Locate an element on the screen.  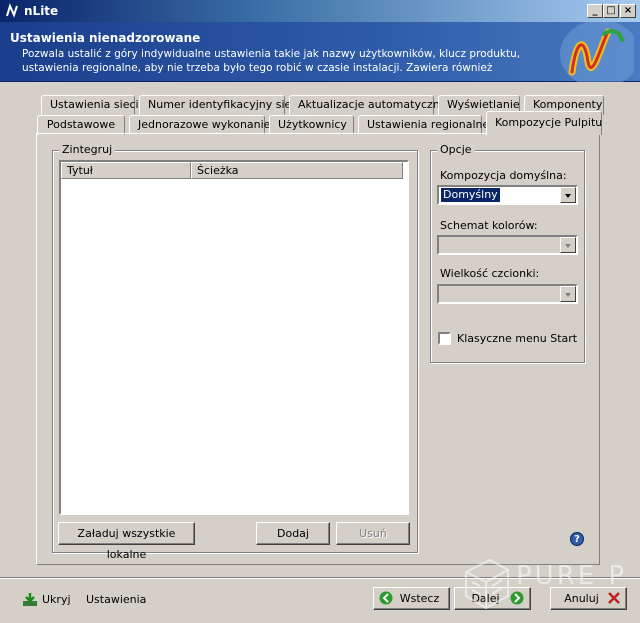
default-theme-select: Domyślny is located at coordinates (507, 195).